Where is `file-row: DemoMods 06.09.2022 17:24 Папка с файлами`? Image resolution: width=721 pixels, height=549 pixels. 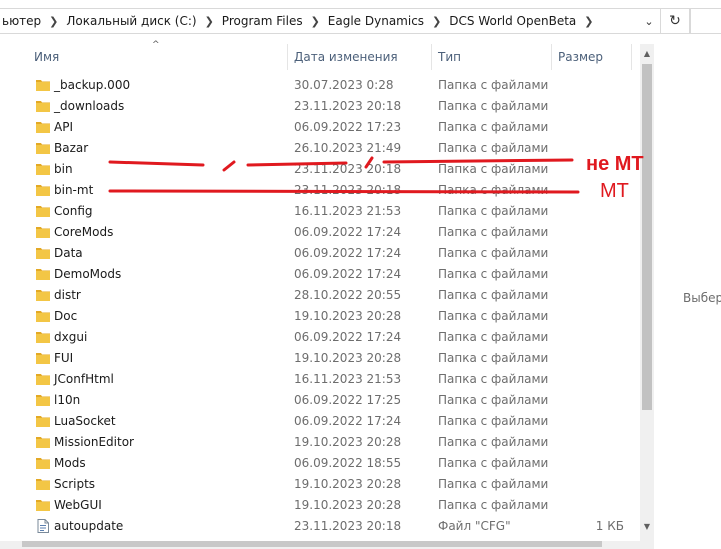
file-row: DemoMods 06.09.2022 17:24 Папка с файлами is located at coordinates (316, 274).